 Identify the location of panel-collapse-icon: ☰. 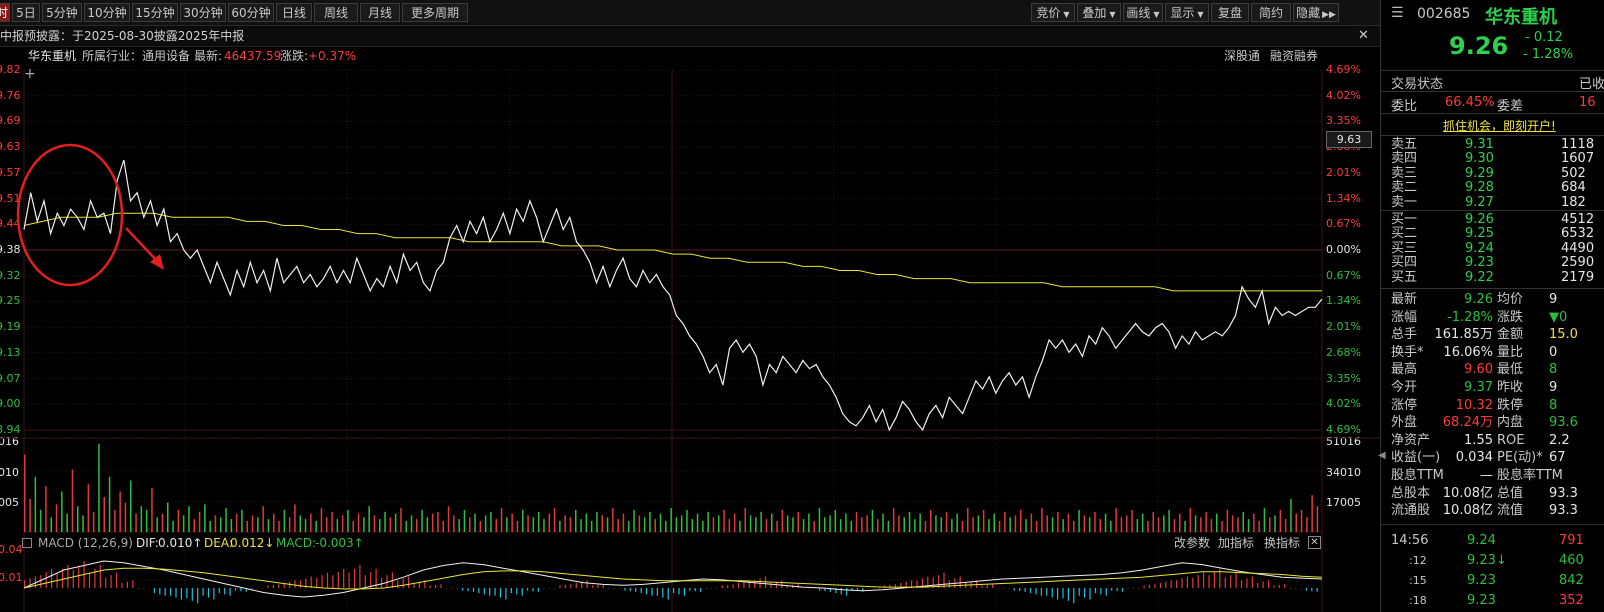
(1397, 13).